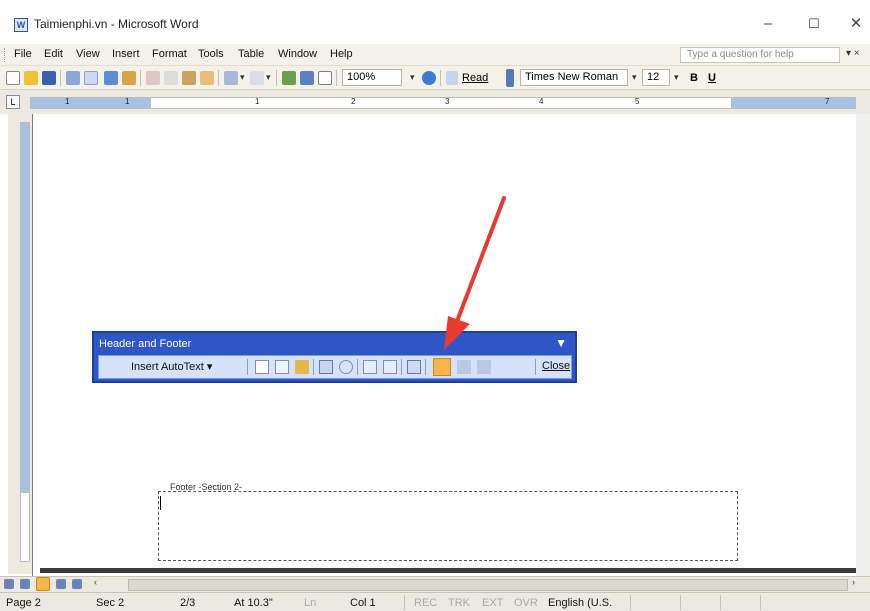  I want to click on insert-time-icon, so click(346, 367).